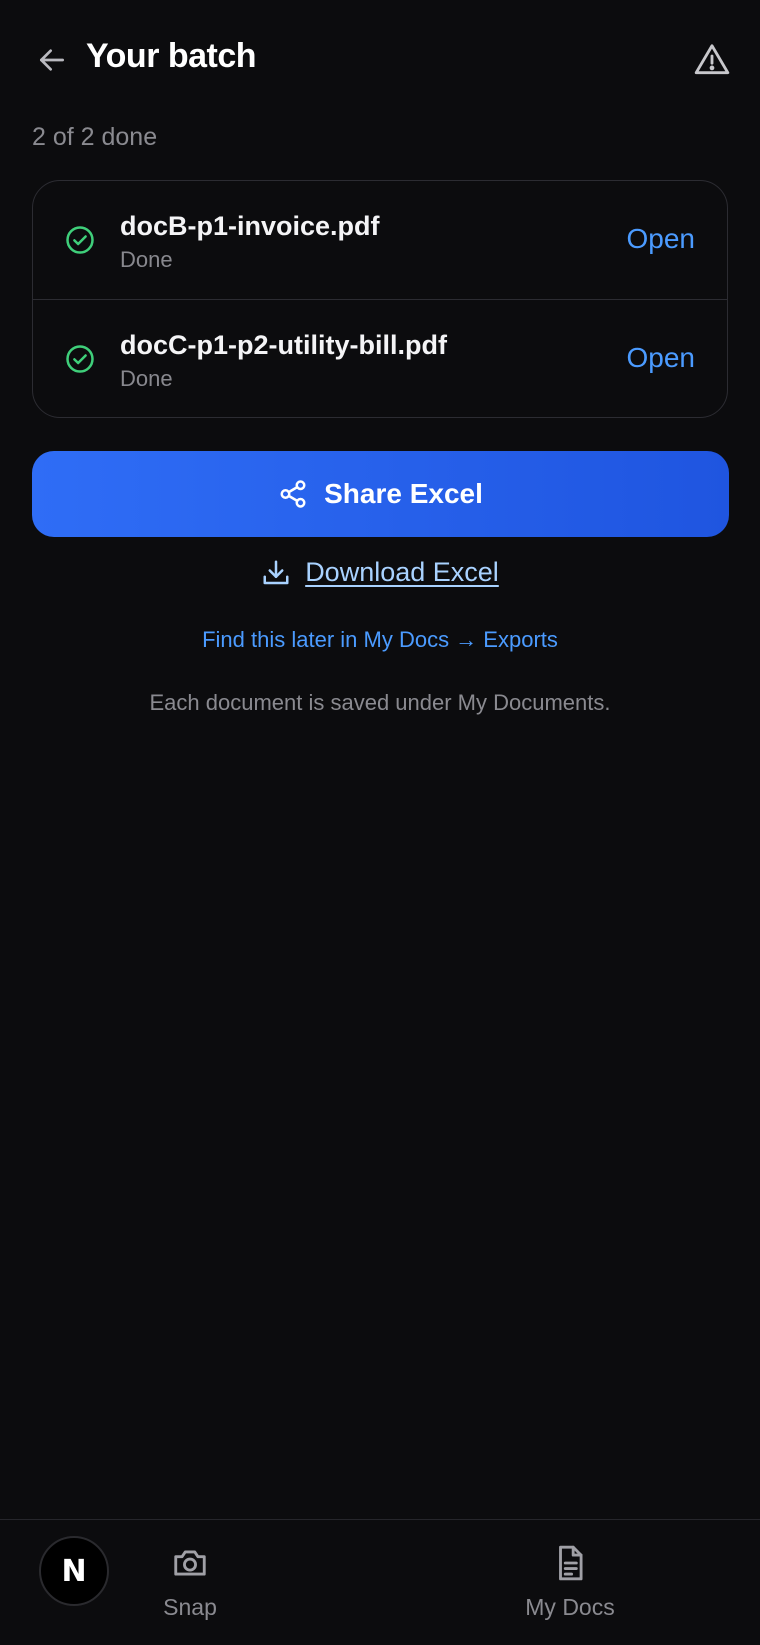  I want to click on back-button, so click(52, 60).